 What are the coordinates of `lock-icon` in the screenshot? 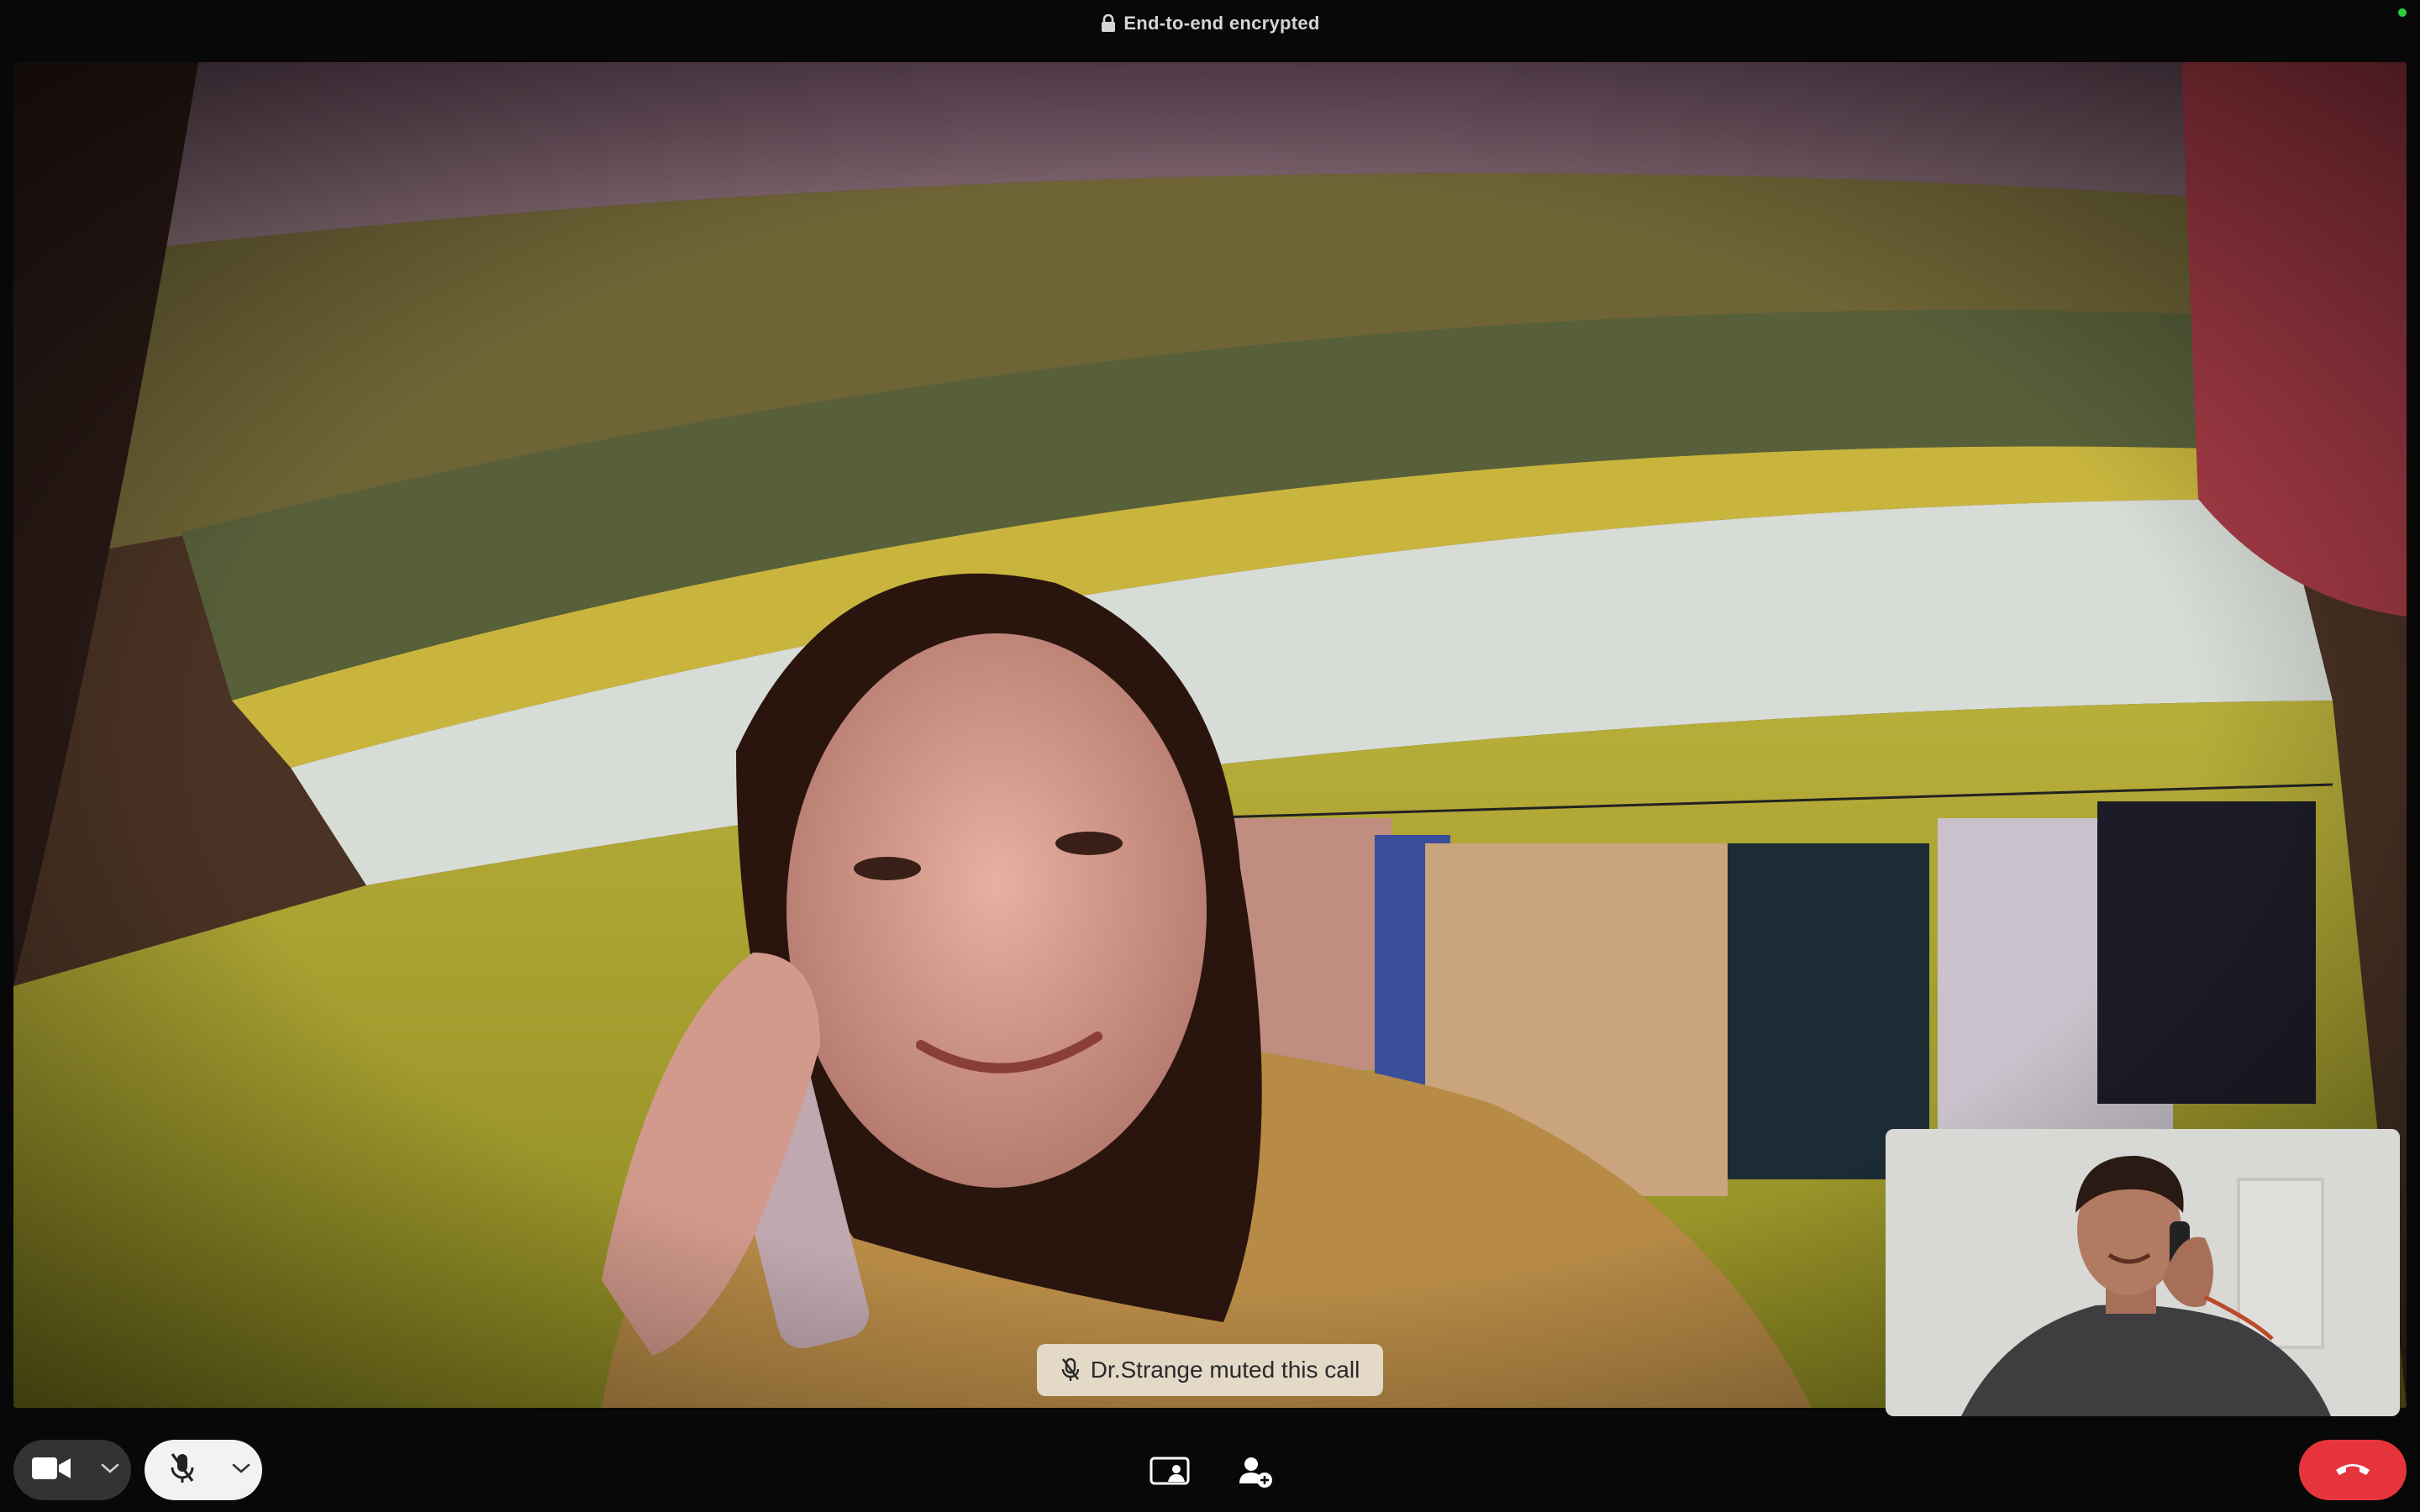 It's located at (1108, 23).